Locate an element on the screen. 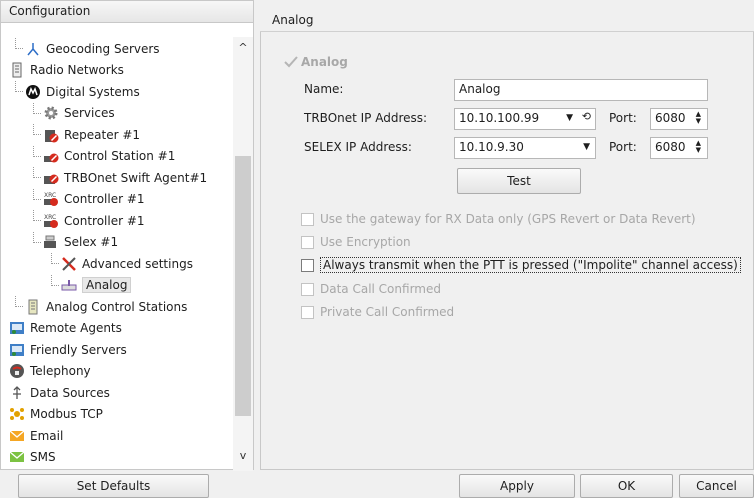  tree-item: Data Sources is located at coordinates (117, 393).